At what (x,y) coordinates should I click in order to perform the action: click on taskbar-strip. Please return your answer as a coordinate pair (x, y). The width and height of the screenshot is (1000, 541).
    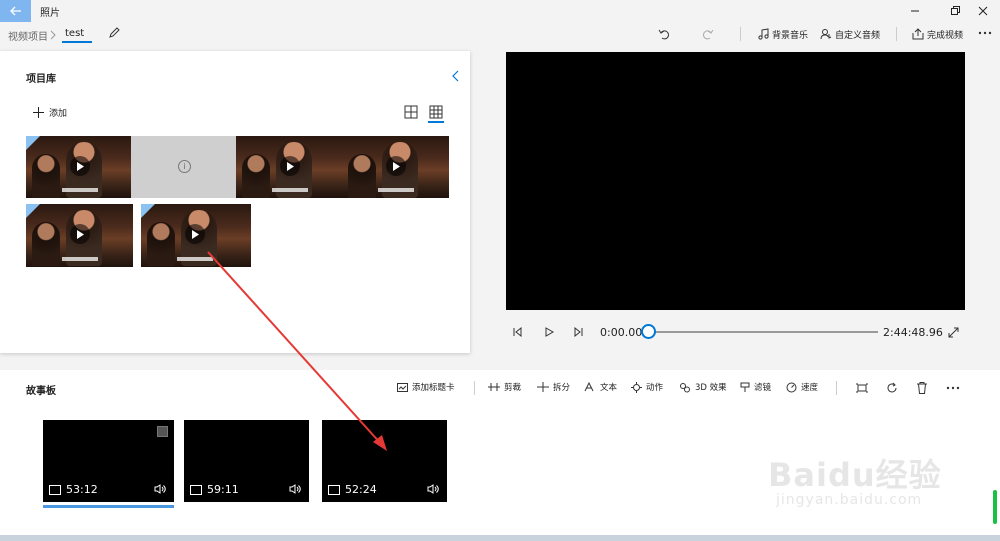
    Looking at the image, I should click on (500, 538).